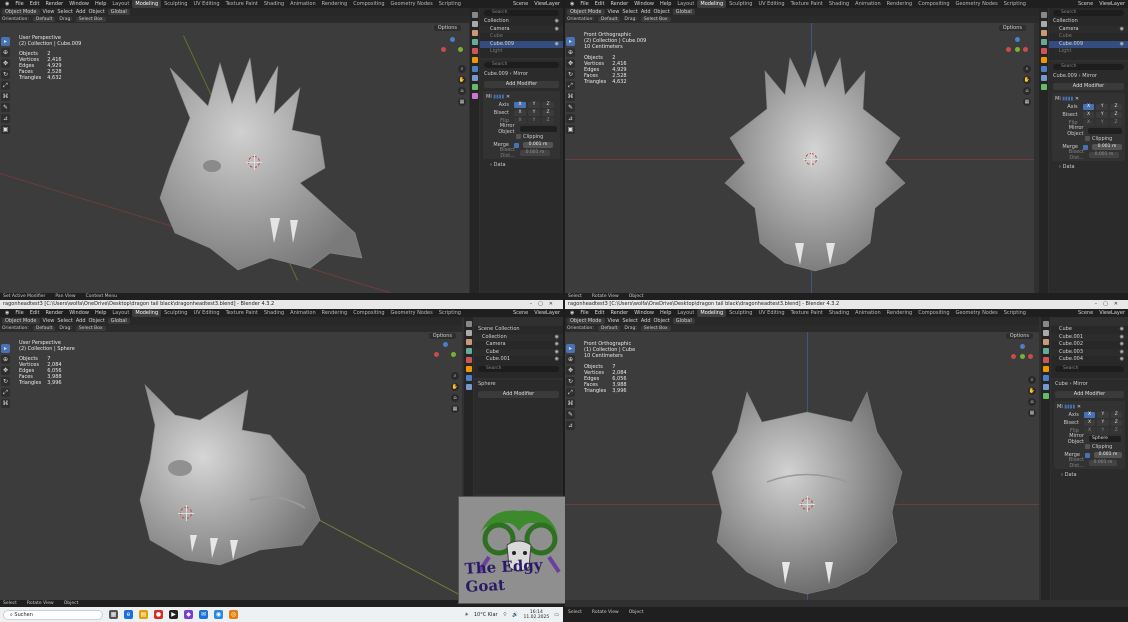  I want to click on cursor-tool-icon: ⊕, so click(570, 359).